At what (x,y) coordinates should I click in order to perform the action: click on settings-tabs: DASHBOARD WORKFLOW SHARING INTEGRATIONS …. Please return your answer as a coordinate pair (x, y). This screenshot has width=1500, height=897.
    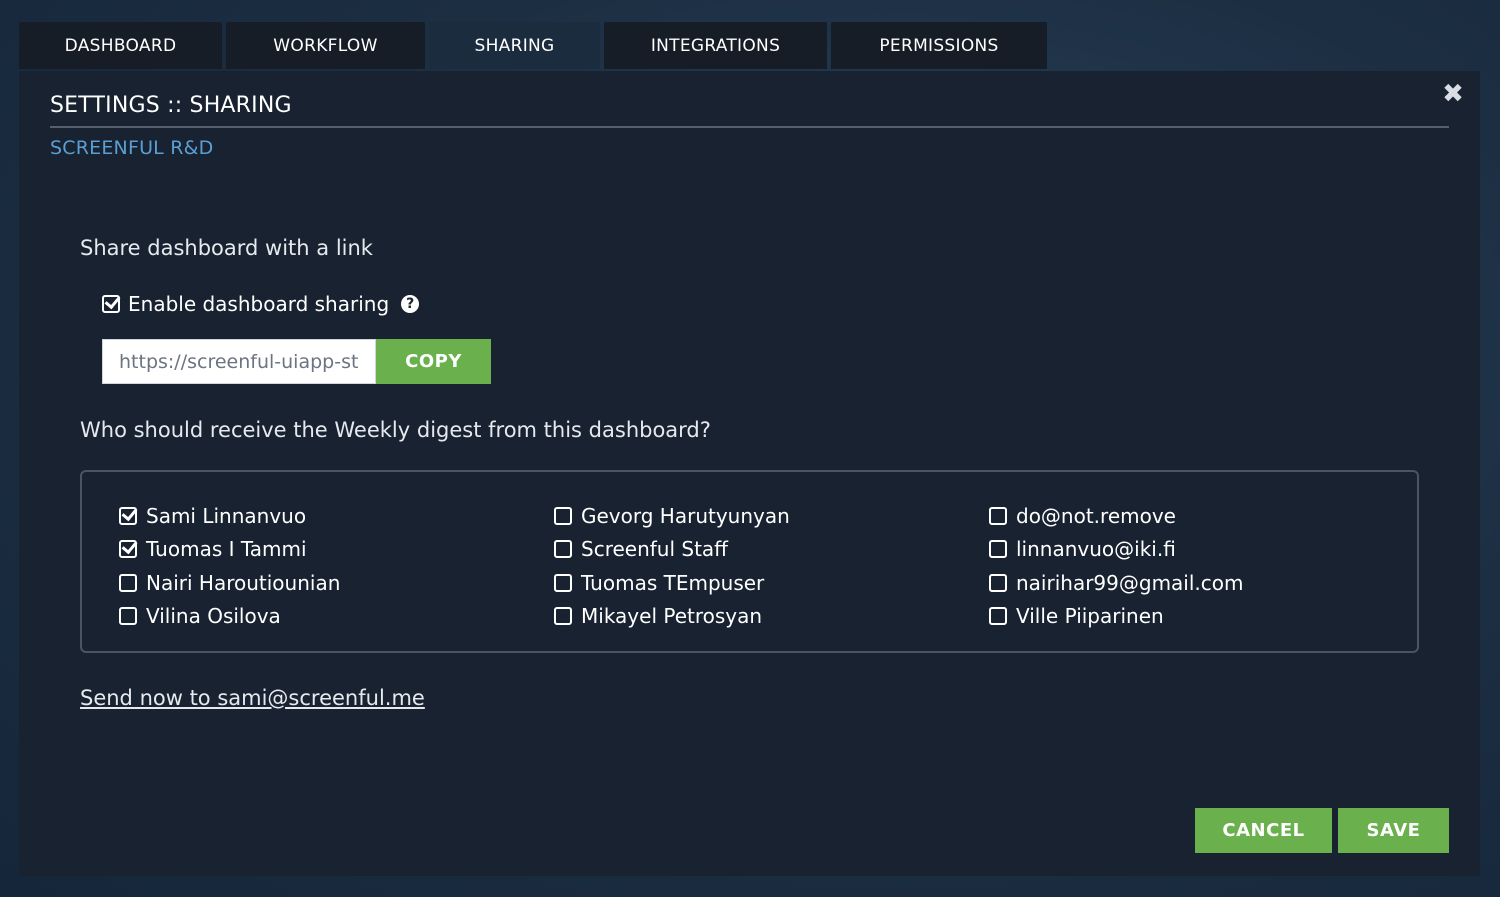
    Looking at the image, I should click on (533, 45).